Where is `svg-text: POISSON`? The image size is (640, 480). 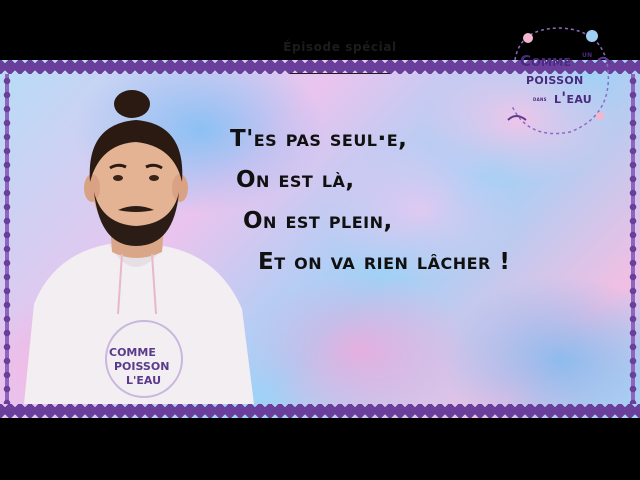 svg-text: POISSON is located at coordinates (141, 366).